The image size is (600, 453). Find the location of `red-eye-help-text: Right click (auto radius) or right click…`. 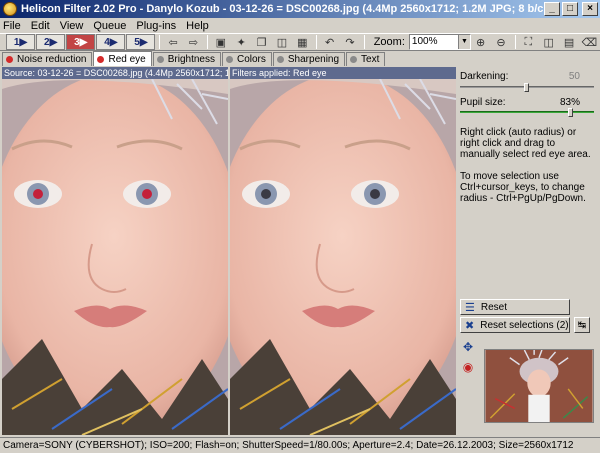

red-eye-help-text: Right click (auto radius) or right click… is located at coordinates (527, 171).